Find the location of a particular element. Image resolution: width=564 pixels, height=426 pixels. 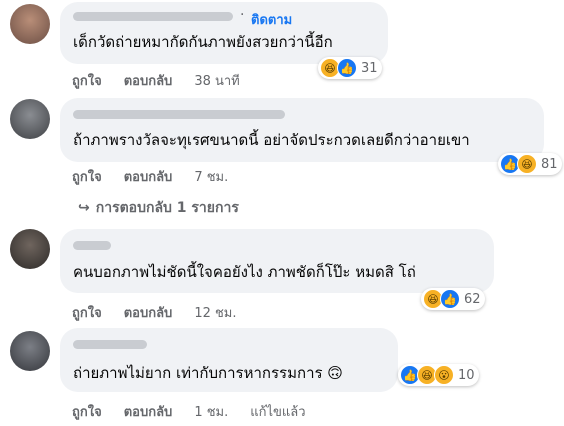

comment-bubble is located at coordinates (277, 261).